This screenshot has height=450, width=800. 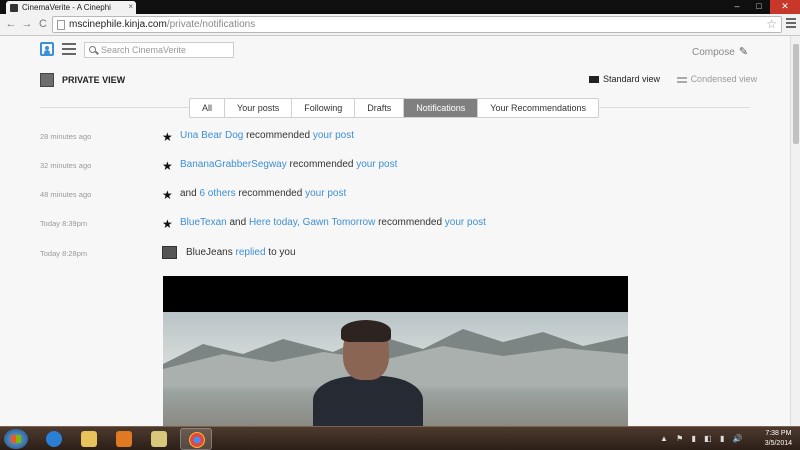 What do you see at coordinates (43, 24) in the screenshot?
I see `reload-button: C` at bounding box center [43, 24].